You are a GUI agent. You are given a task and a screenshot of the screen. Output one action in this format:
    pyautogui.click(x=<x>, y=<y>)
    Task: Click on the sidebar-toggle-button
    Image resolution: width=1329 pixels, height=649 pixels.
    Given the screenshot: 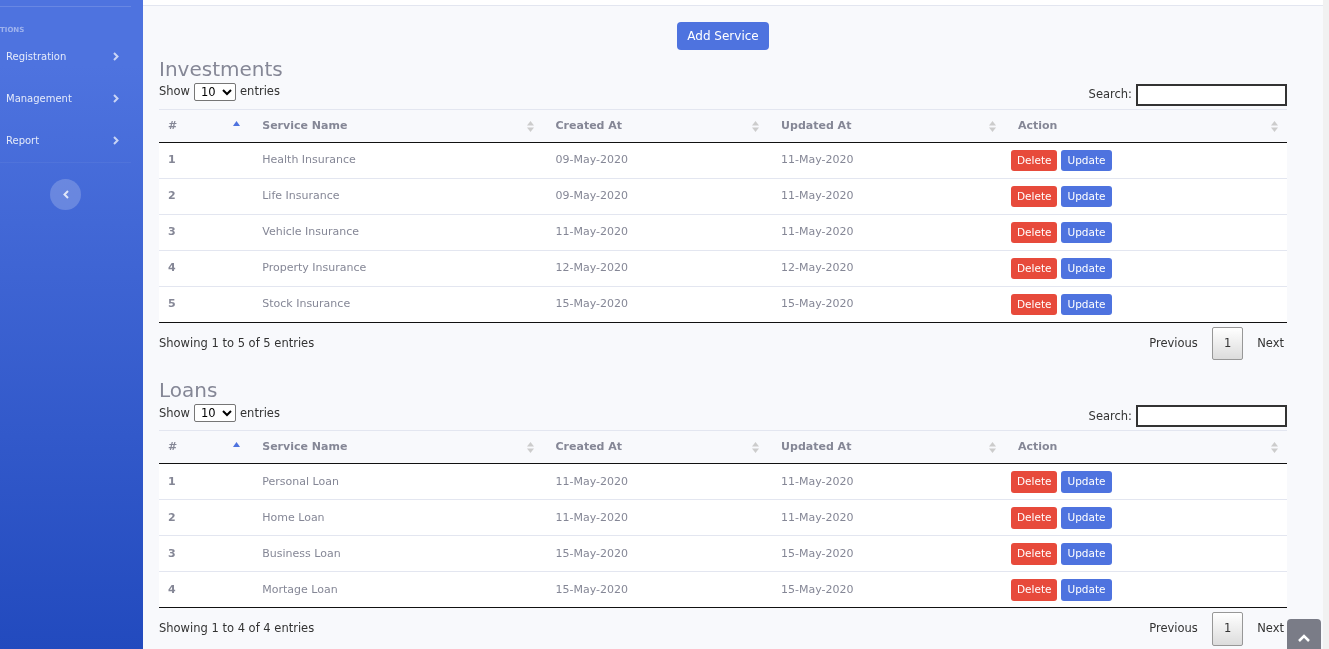 What is the action you would take?
    pyautogui.click(x=65, y=194)
    